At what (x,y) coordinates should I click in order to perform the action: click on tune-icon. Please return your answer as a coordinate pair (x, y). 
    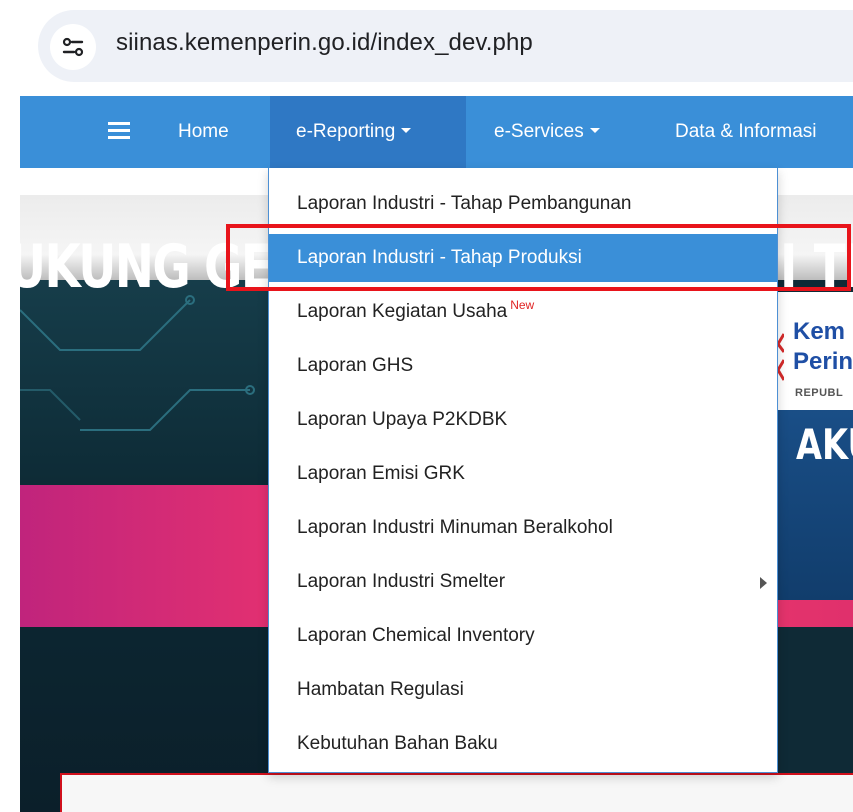
    Looking at the image, I should click on (73, 47).